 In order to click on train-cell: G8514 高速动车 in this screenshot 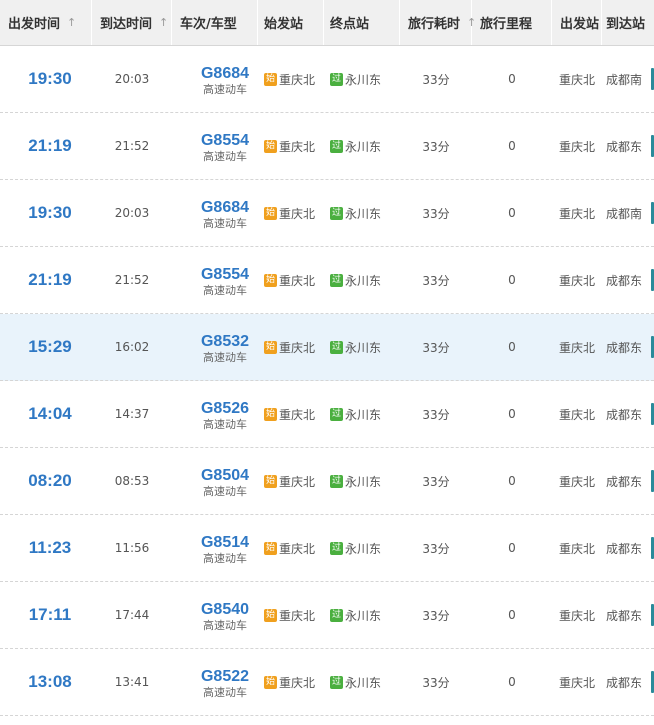, I will do `click(215, 548)`.